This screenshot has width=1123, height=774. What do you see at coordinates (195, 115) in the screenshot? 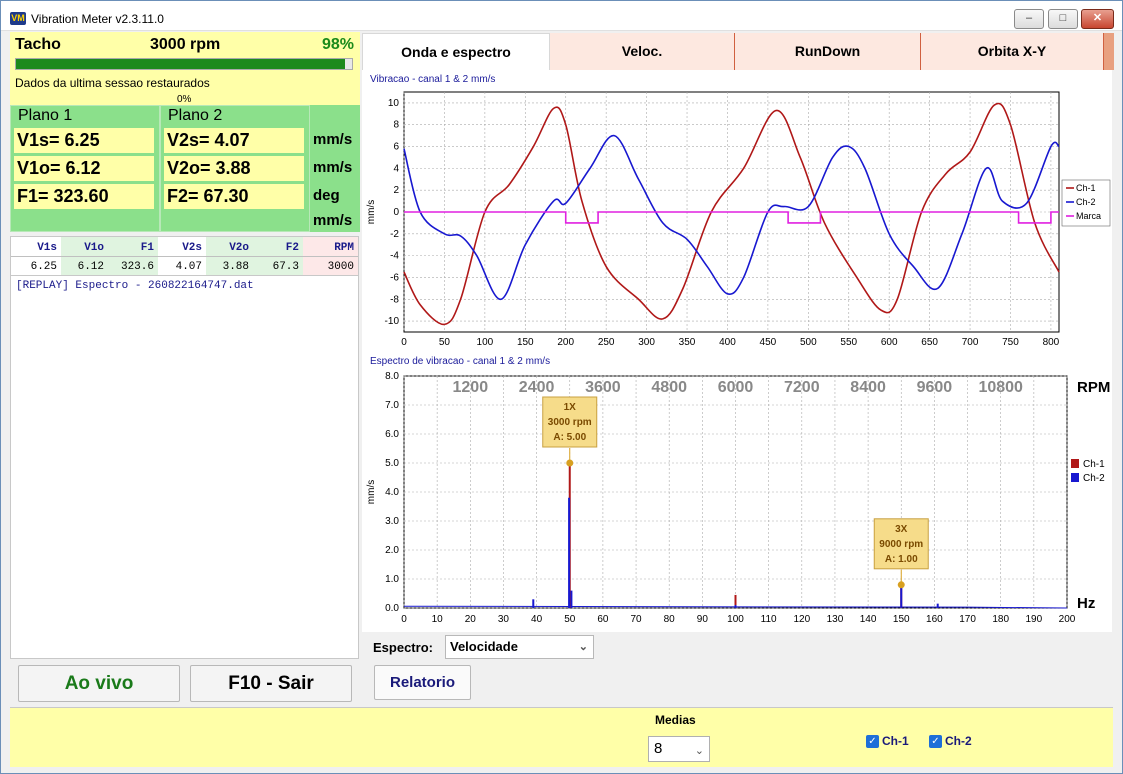
I see `plano2-title: Plano 2` at bounding box center [195, 115].